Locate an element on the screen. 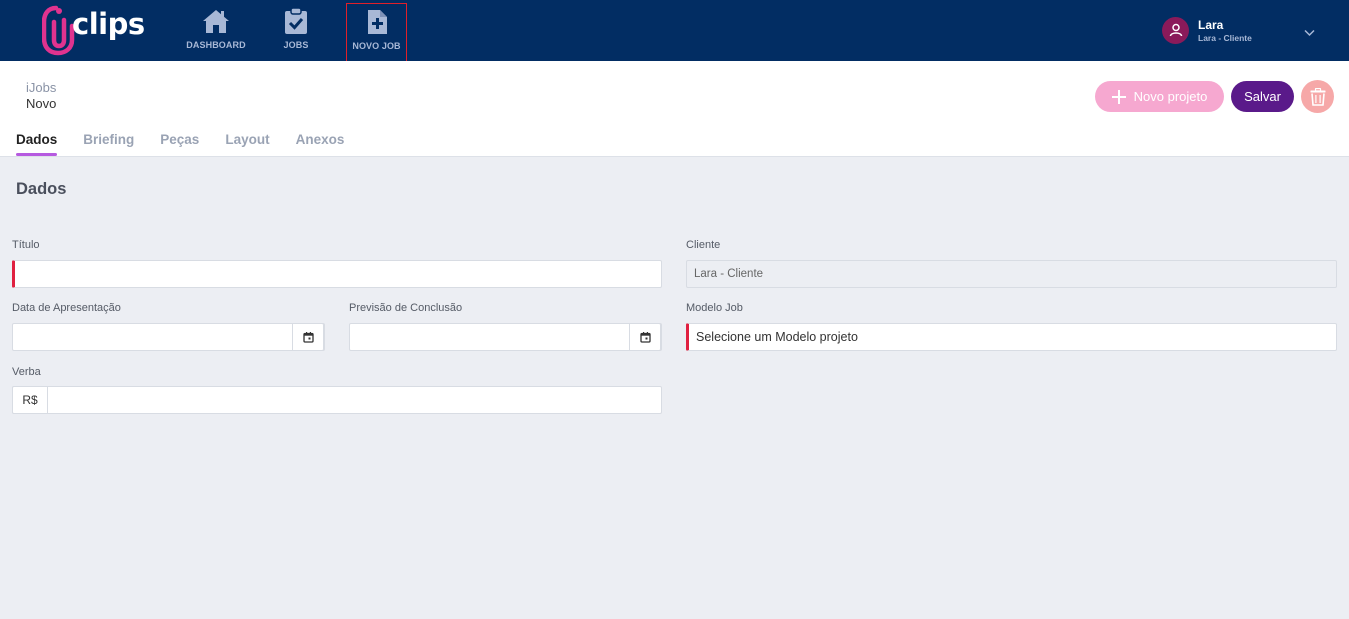 The image size is (1349, 619). app-logo: clips is located at coordinates (93, 29).